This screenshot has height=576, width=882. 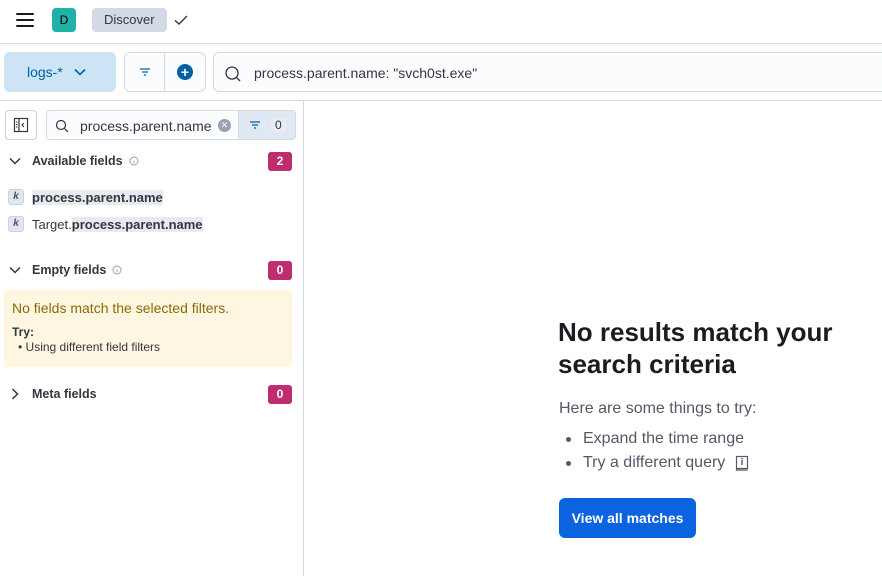 I want to click on meta-fields-header: Meta fields 0, so click(x=150, y=394).